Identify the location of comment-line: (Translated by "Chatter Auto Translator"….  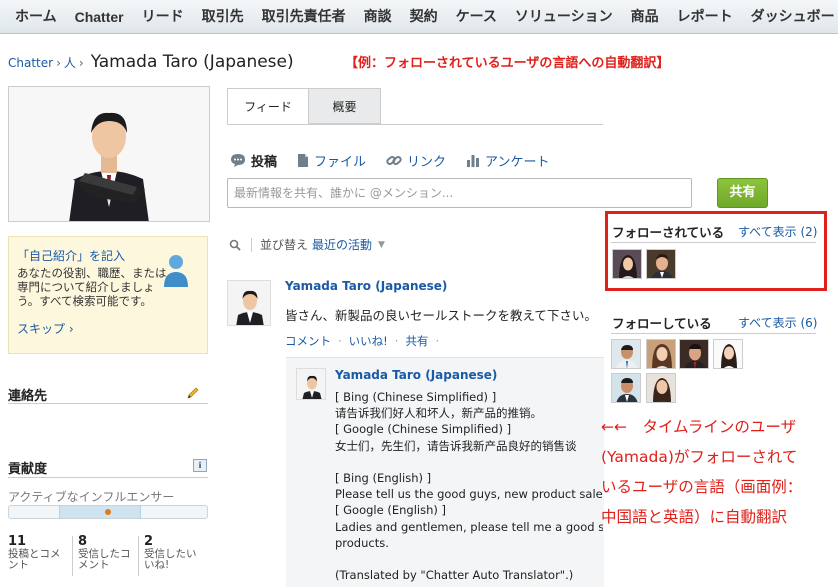
(454, 575).